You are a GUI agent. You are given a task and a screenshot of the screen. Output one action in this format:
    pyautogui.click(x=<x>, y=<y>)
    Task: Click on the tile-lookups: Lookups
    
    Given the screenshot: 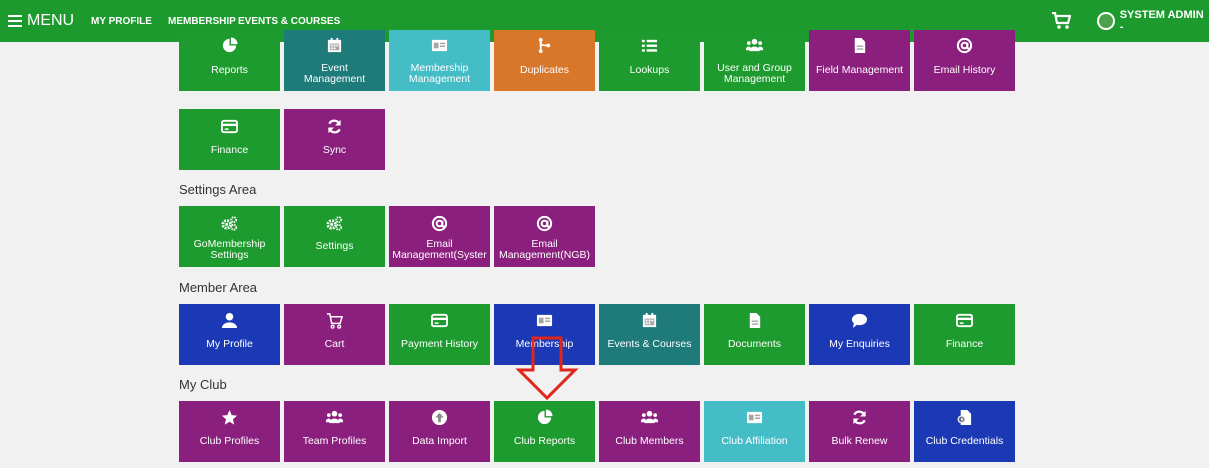 What is the action you would take?
    pyautogui.click(x=649, y=60)
    